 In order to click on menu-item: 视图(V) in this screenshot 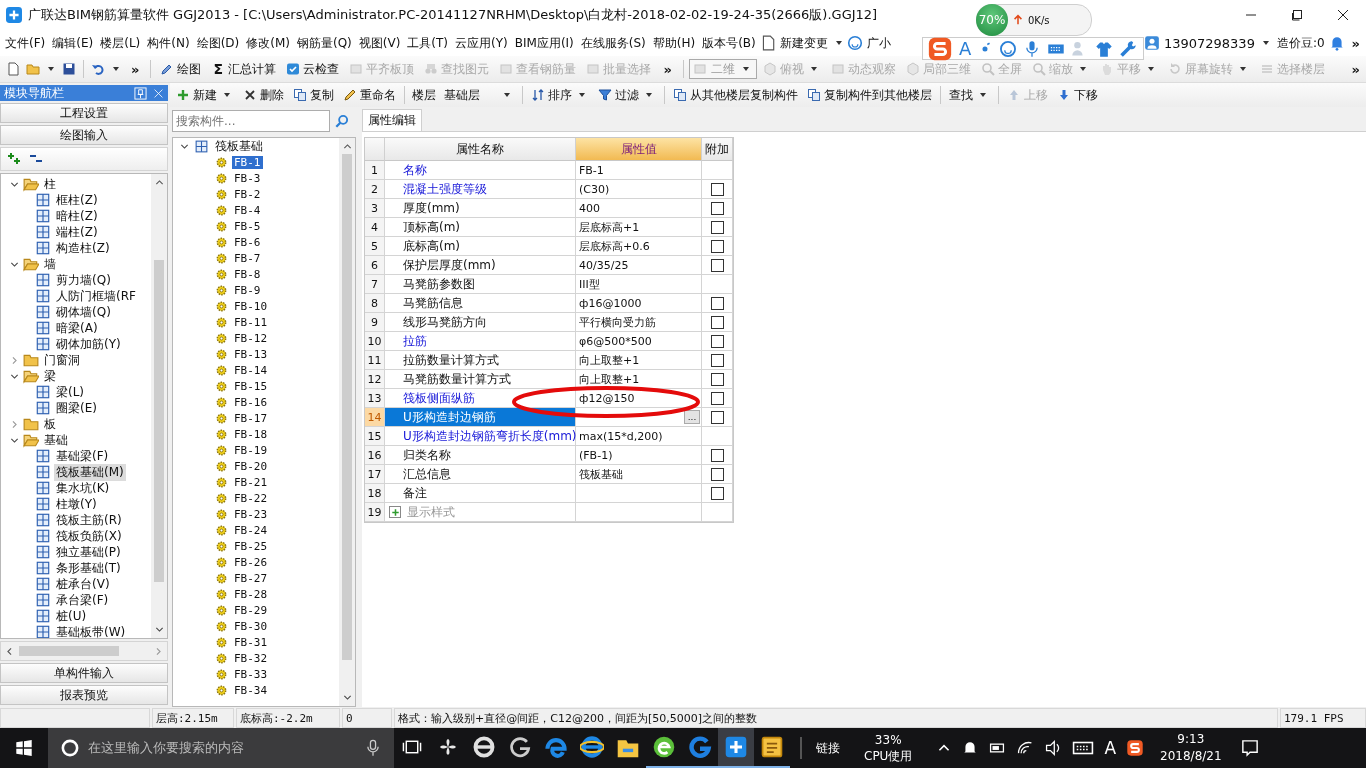, I will do `click(379, 43)`.